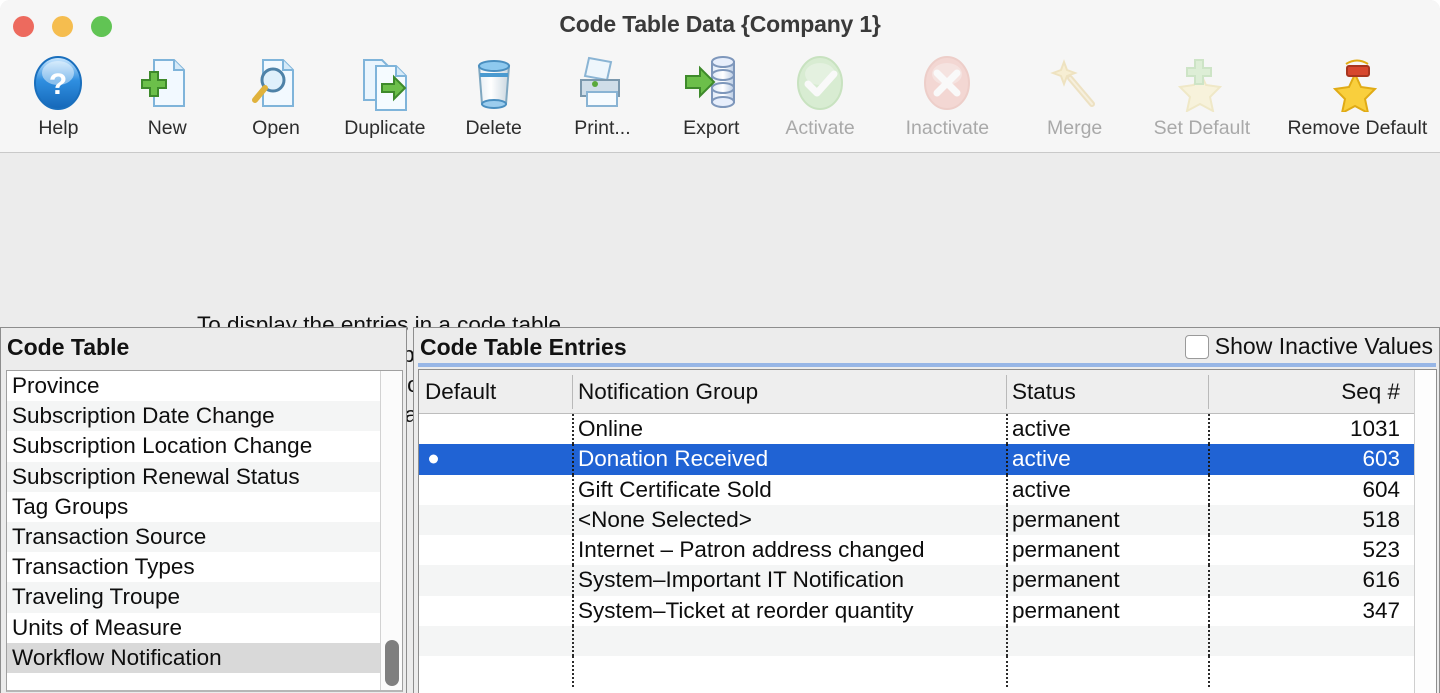 The width and height of the screenshot is (1440, 693). Describe the element at coordinates (167, 98) in the screenshot. I see `toolbar-button-new: New` at that location.